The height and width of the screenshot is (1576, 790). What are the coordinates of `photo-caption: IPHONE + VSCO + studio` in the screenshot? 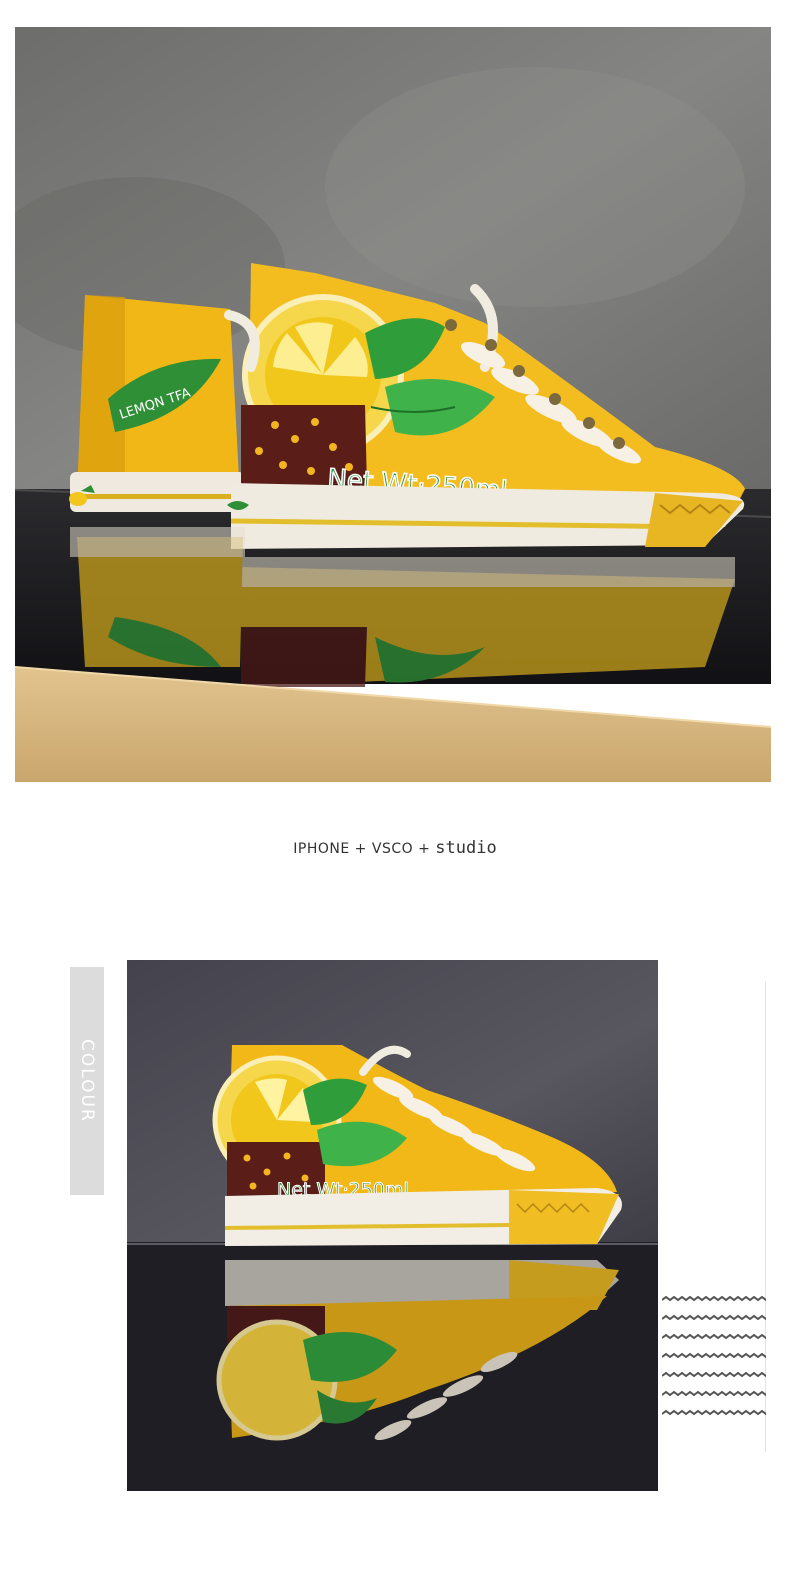 It's located at (395, 848).